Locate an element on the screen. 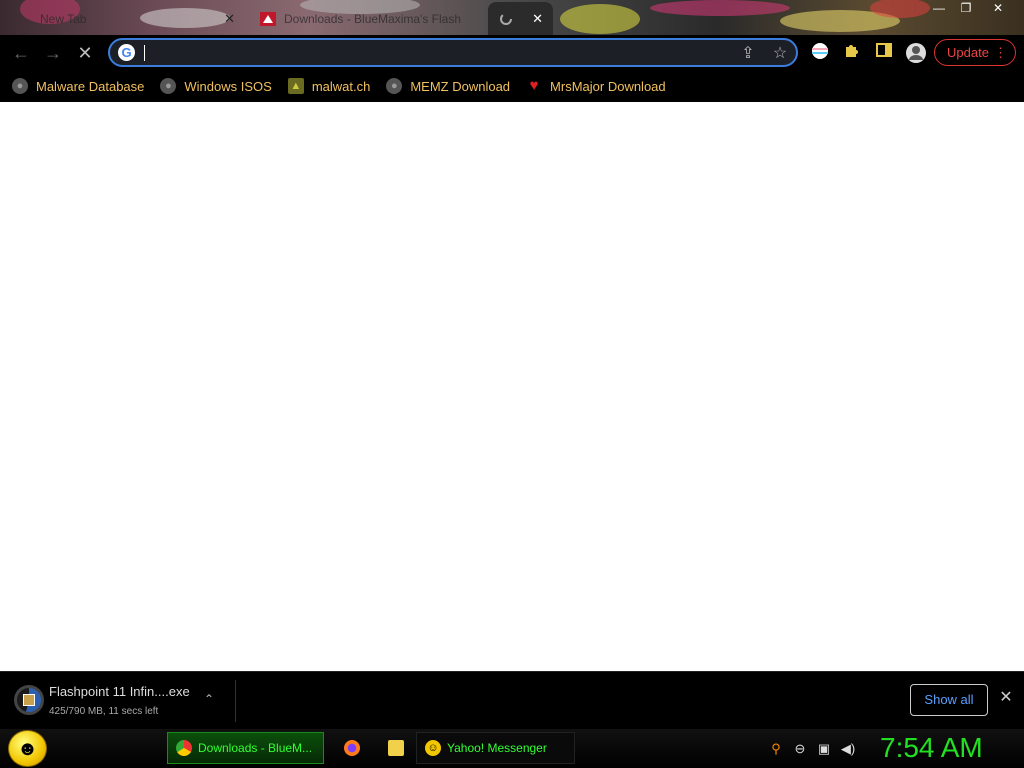 Image resolution: width=1024 pixels, height=768 pixels. network-icon: ▣ is located at coordinates (824, 749).